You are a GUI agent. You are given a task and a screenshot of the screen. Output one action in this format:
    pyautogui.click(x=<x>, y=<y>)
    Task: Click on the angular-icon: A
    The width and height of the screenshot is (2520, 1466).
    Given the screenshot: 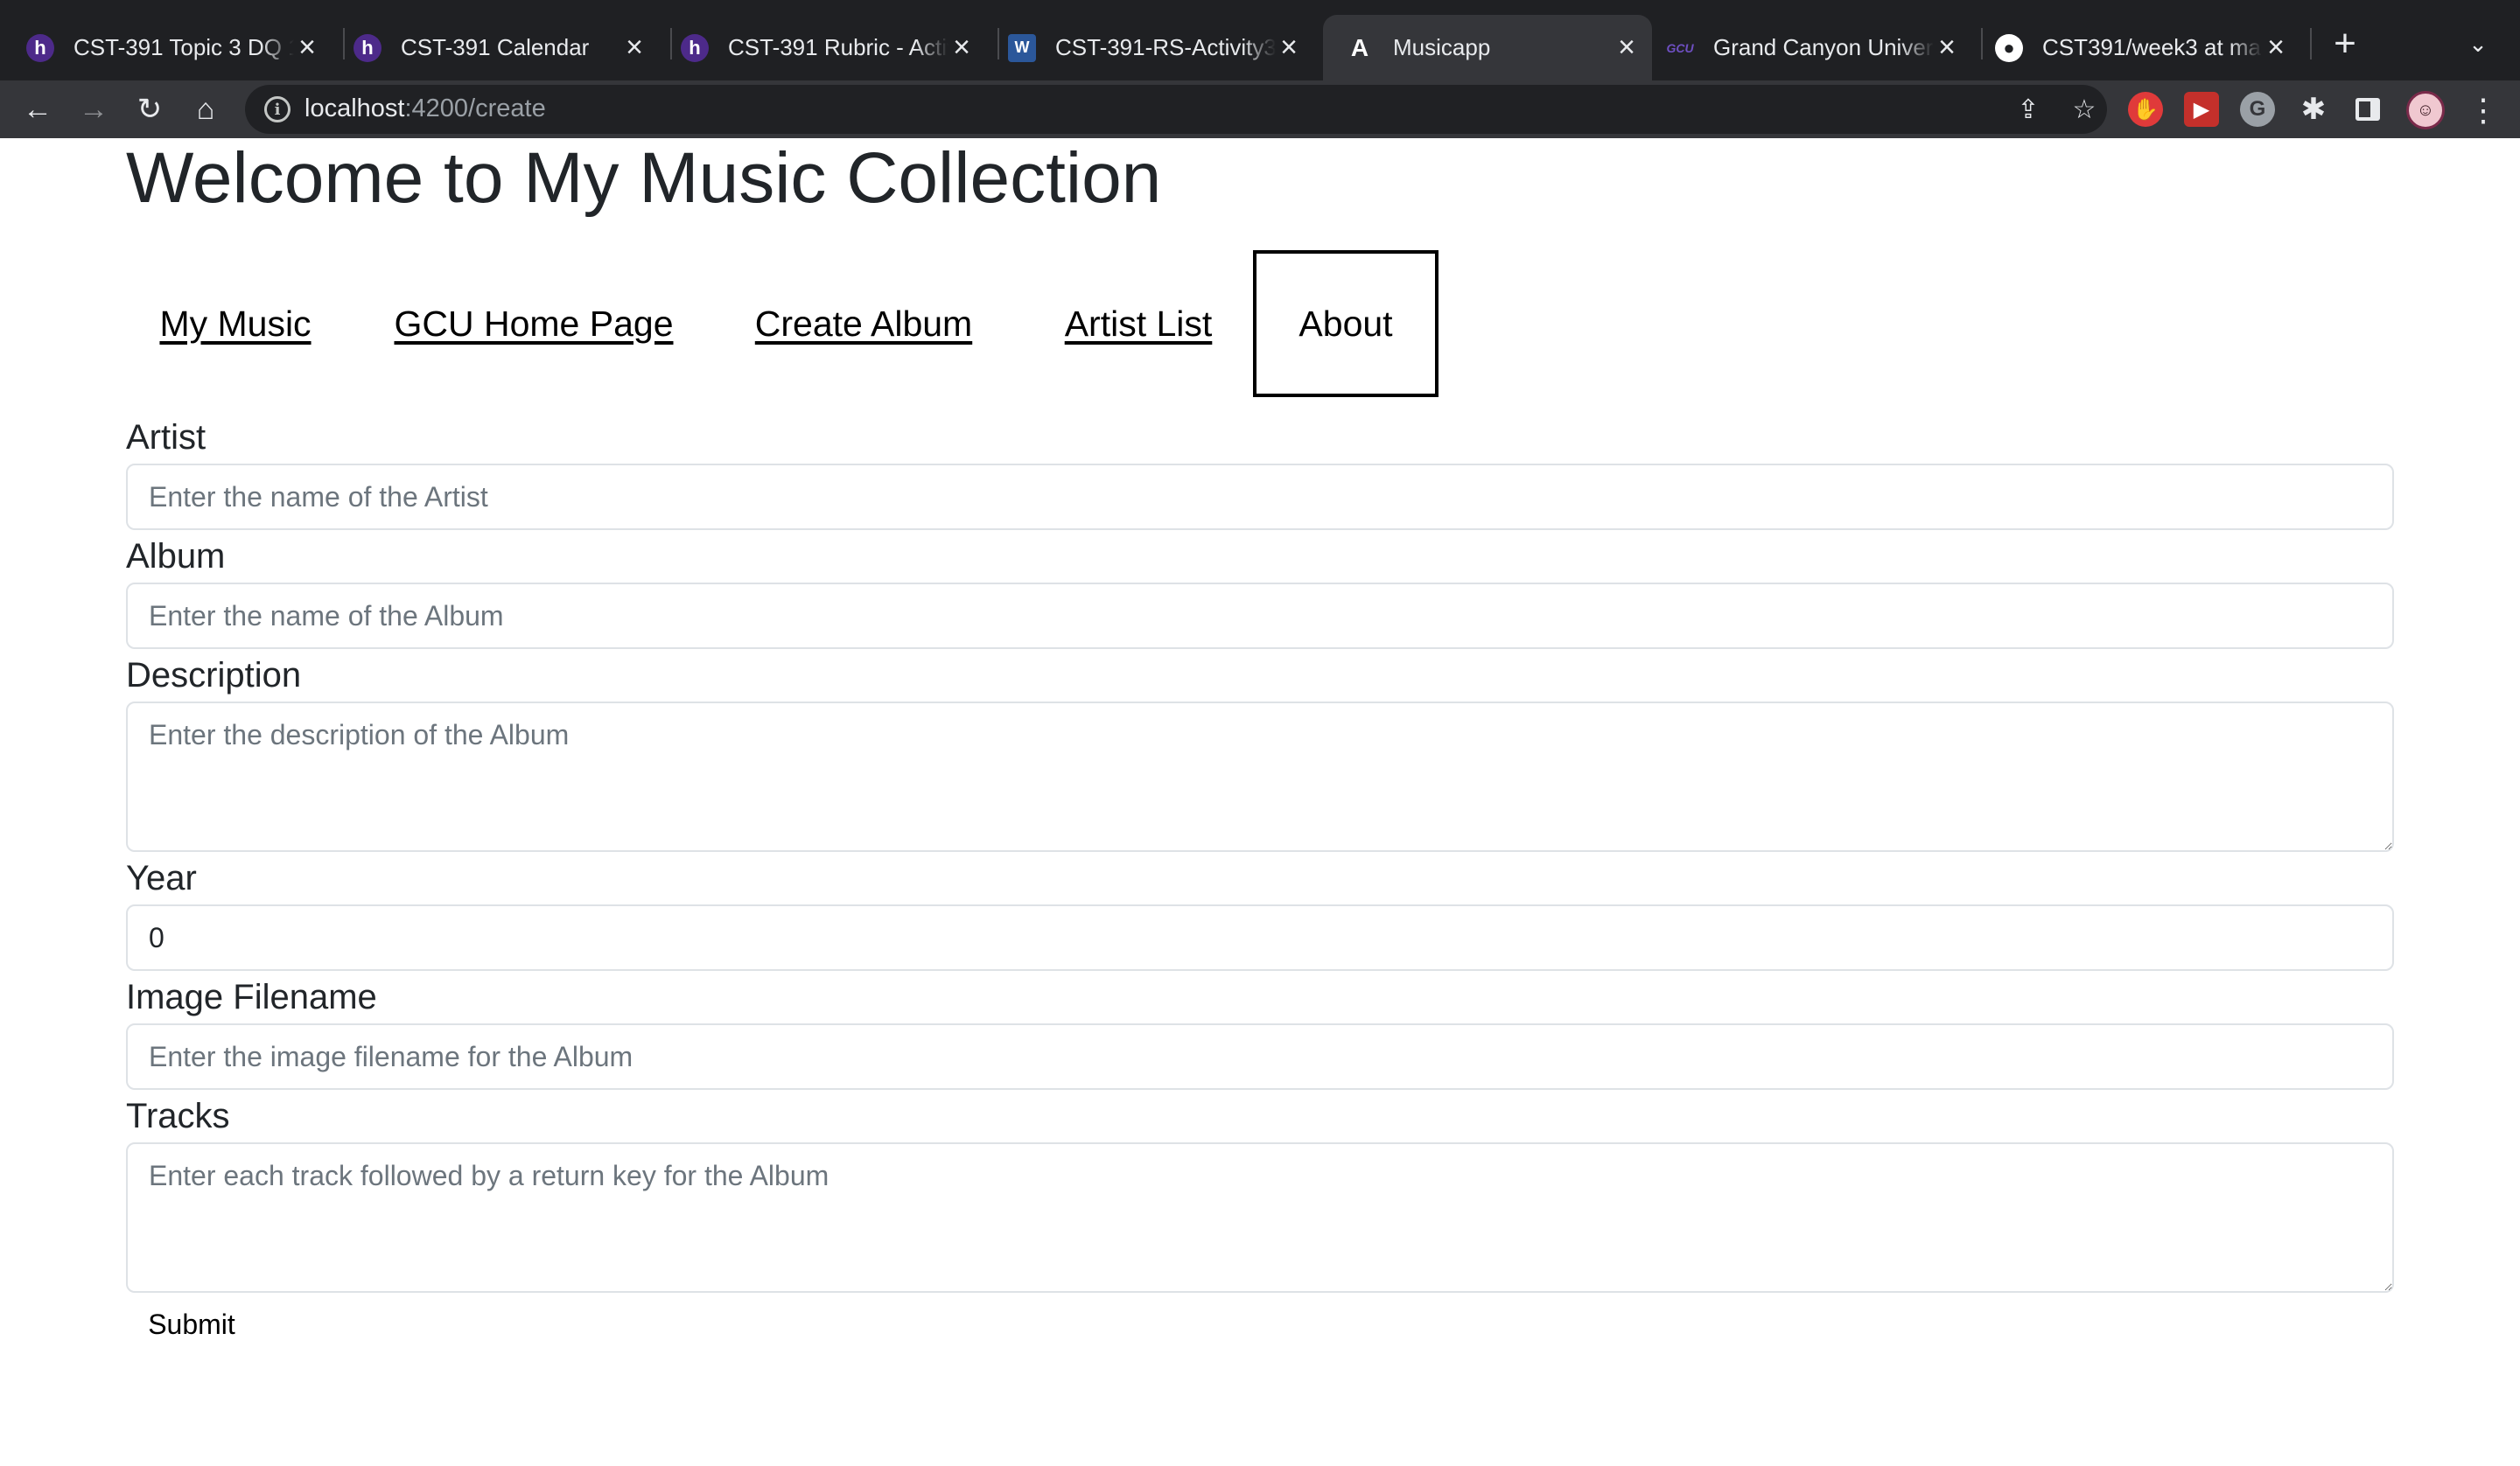 What is the action you would take?
    pyautogui.click(x=1359, y=47)
    